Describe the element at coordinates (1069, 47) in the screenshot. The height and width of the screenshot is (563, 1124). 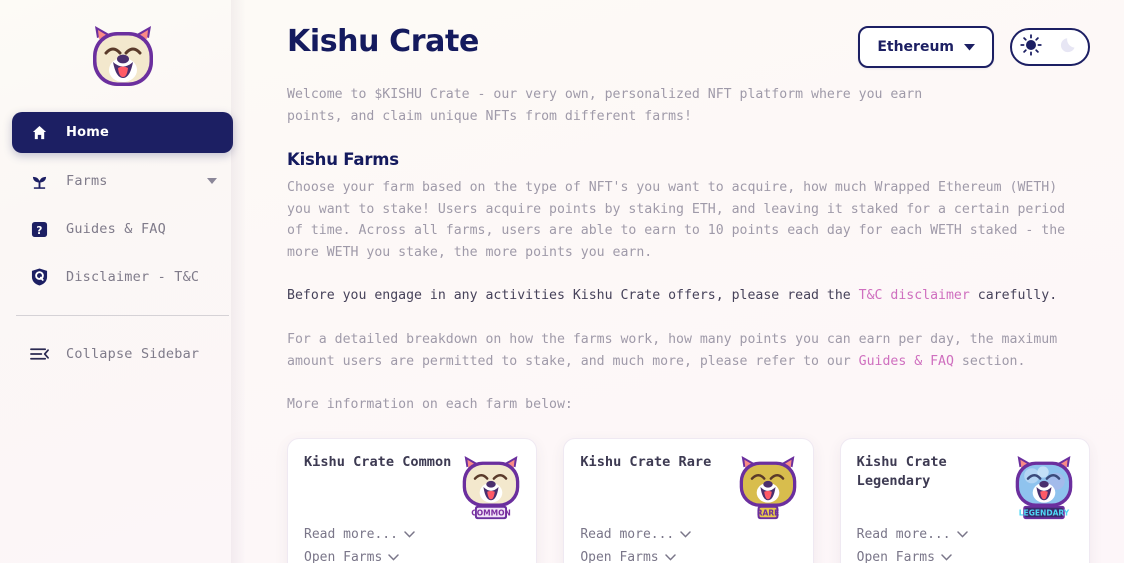
I see `moon-icon` at that location.